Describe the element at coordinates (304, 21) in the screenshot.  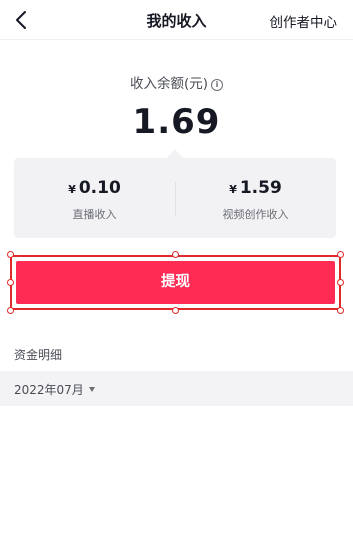
I see `creator-center-link: 创作者中心` at that location.